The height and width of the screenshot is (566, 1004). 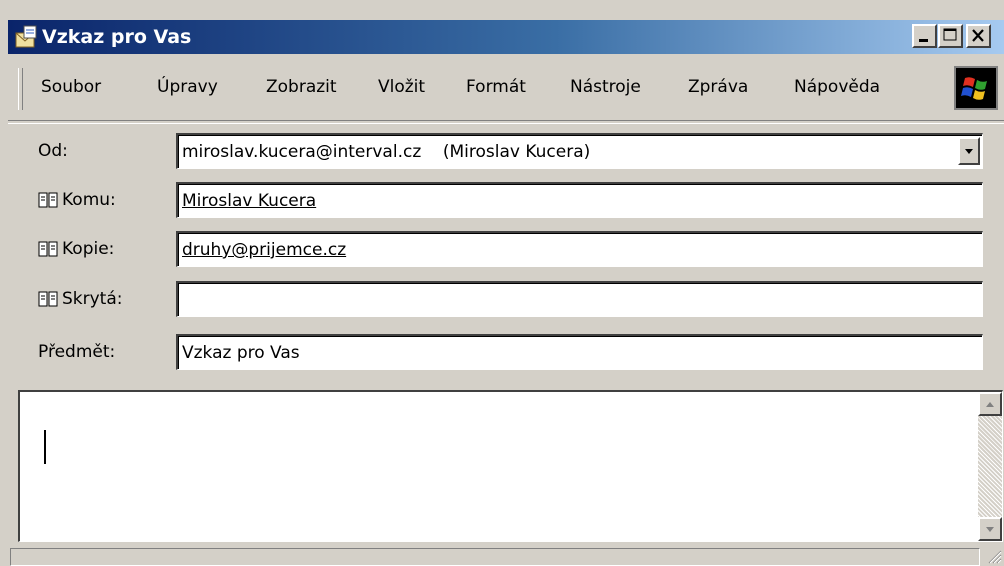 What do you see at coordinates (579, 299) in the screenshot?
I see `bcc-field` at bounding box center [579, 299].